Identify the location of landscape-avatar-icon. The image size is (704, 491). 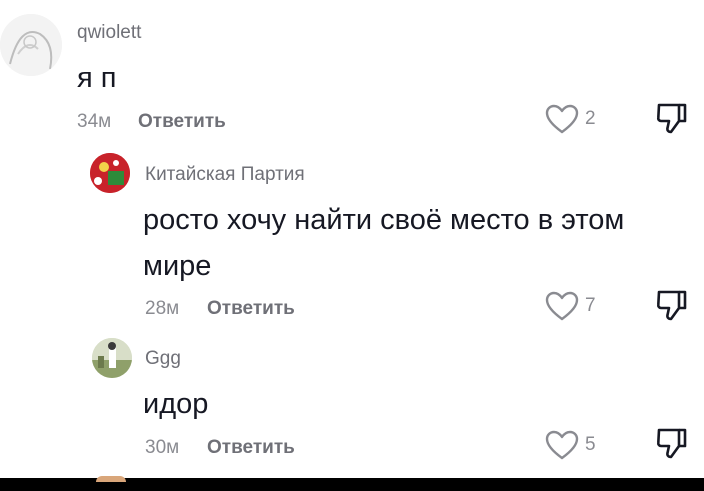
(112, 358).